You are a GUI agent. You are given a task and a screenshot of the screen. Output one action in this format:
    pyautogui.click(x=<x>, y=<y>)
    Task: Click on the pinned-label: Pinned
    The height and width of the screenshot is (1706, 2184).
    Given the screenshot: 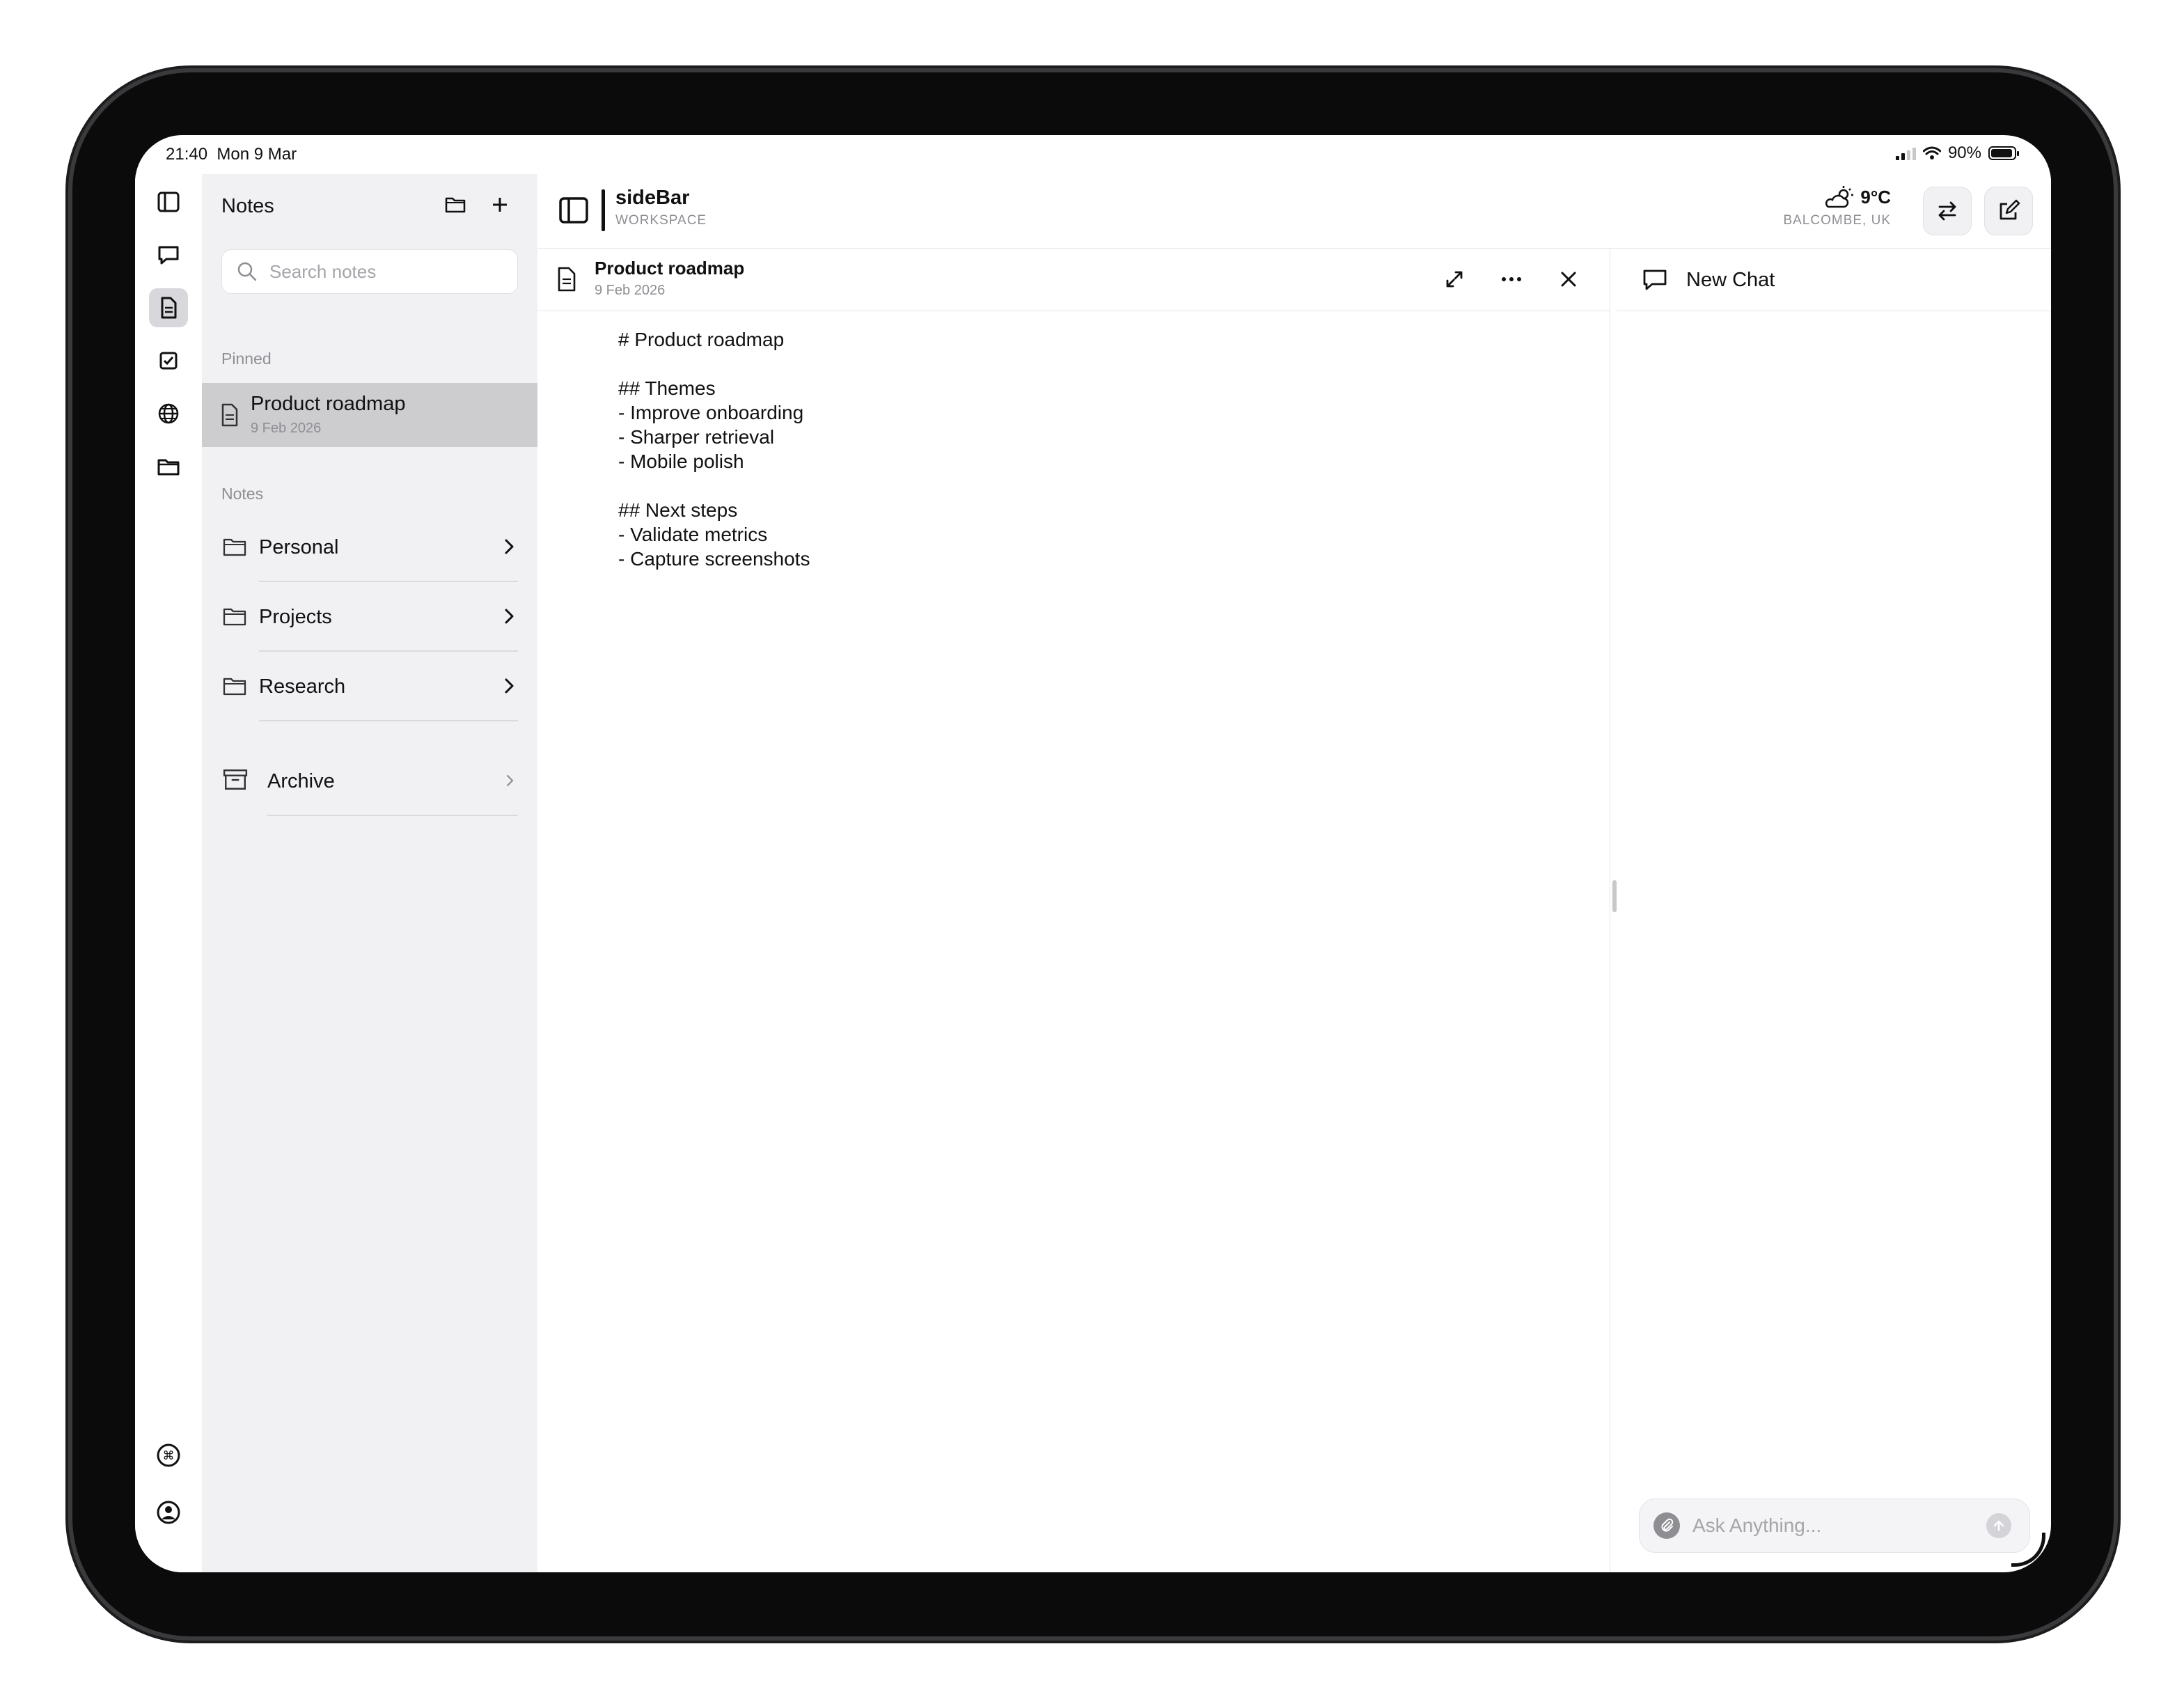 What is the action you would take?
    pyautogui.click(x=247, y=359)
    